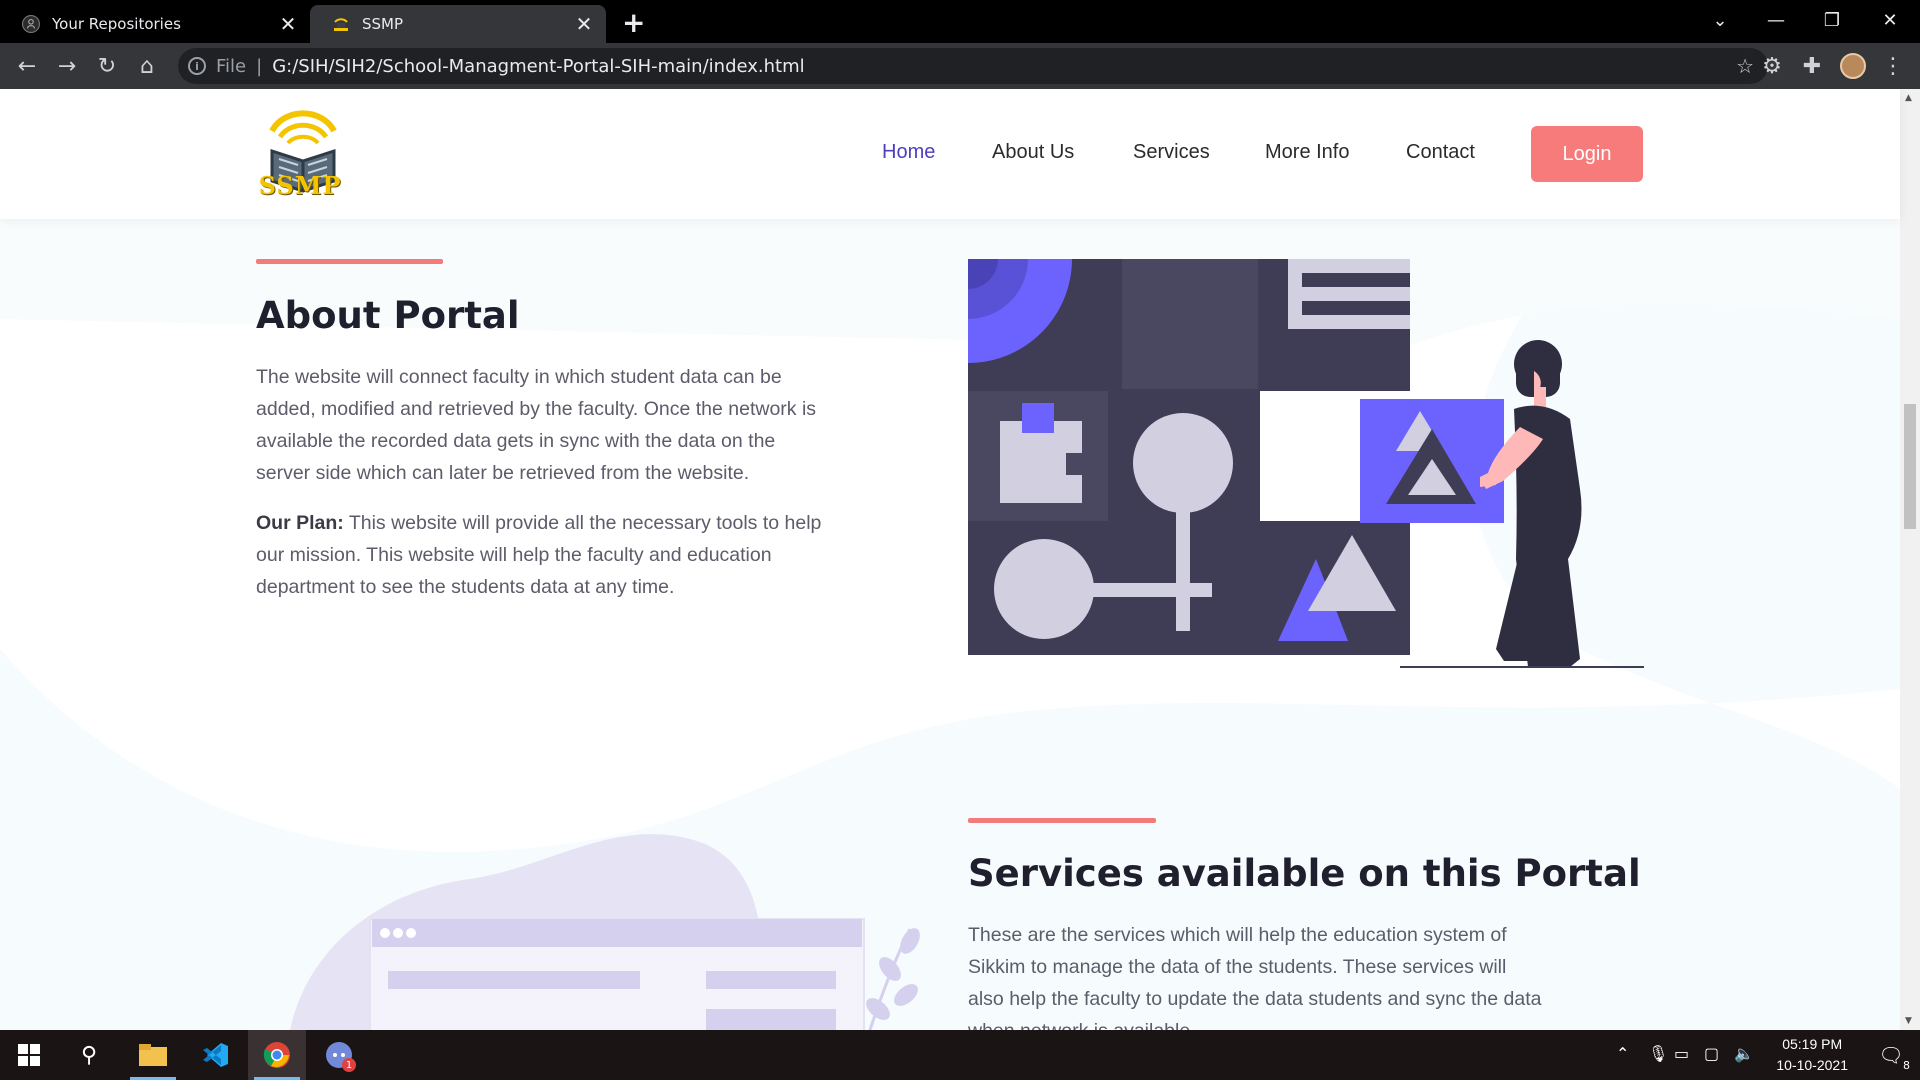  Describe the element at coordinates (1440, 152) in the screenshot. I see `nav-contact: Contact` at that location.